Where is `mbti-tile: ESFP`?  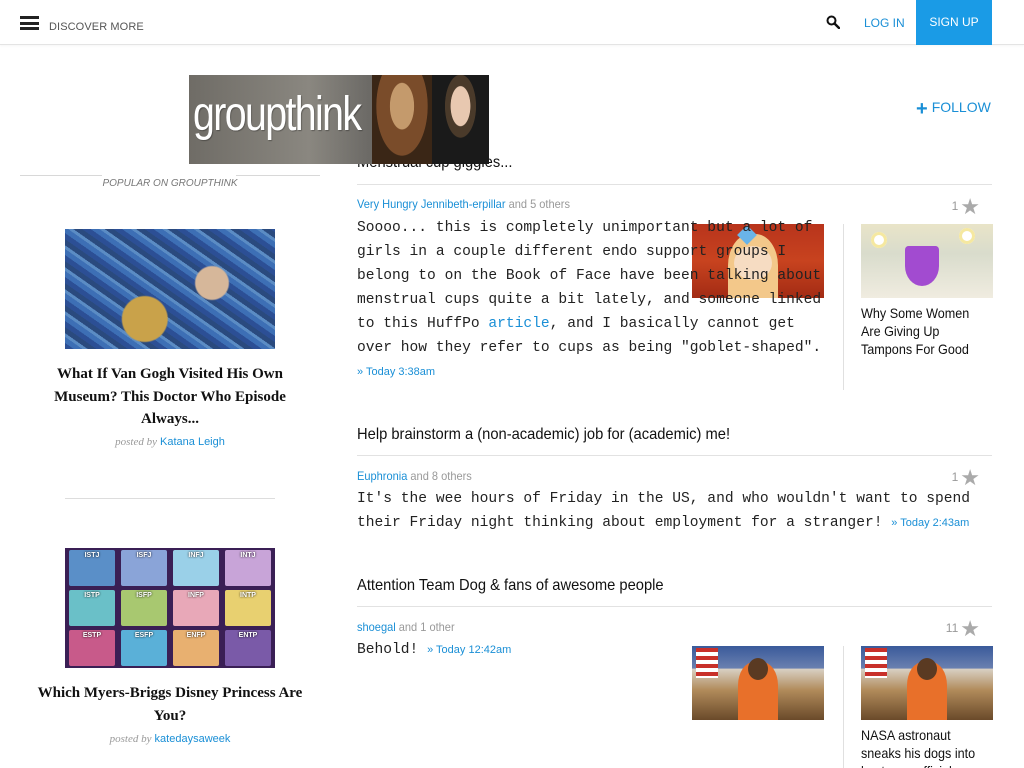 mbti-tile: ESFP is located at coordinates (144, 648).